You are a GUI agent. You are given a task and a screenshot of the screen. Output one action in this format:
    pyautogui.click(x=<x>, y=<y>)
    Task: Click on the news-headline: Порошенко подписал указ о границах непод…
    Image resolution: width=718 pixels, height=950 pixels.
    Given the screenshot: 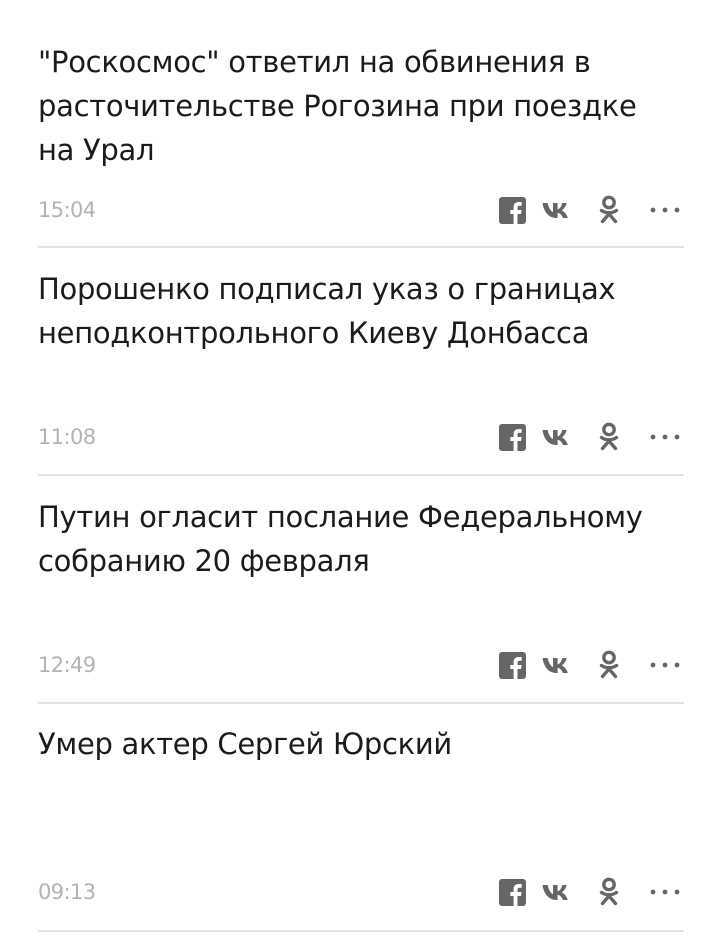 What is the action you would take?
    pyautogui.click(x=358, y=311)
    